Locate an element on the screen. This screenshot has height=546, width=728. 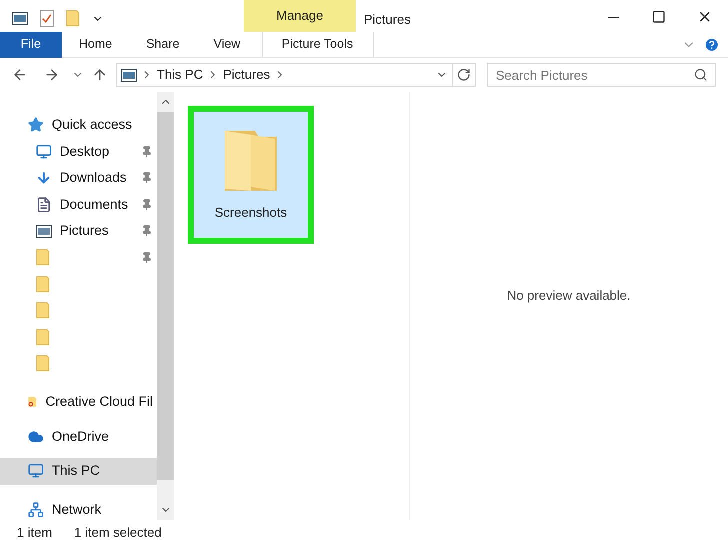
monitor-icon is located at coordinates (44, 152).